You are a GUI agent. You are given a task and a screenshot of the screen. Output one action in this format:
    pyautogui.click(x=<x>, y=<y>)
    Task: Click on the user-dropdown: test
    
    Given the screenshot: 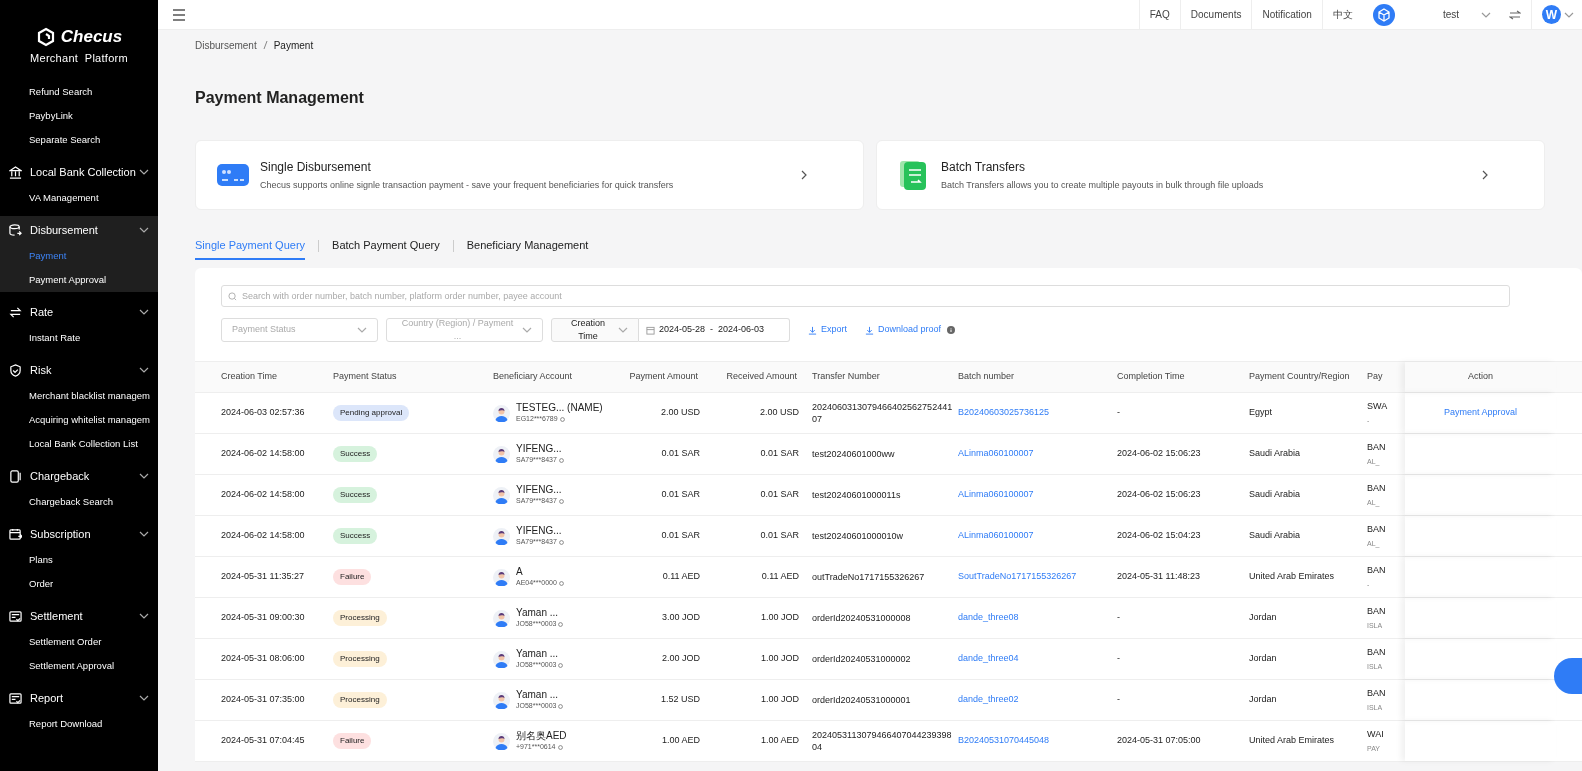 What is the action you would take?
    pyautogui.click(x=1466, y=14)
    